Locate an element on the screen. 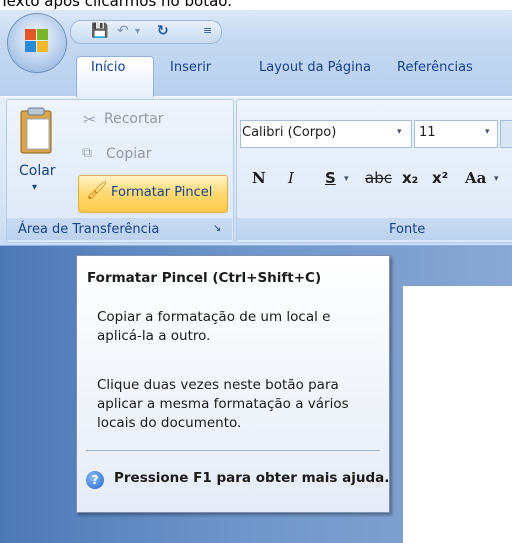 This screenshot has width=512, height=543. undo-icon: ↶ is located at coordinates (123, 31).